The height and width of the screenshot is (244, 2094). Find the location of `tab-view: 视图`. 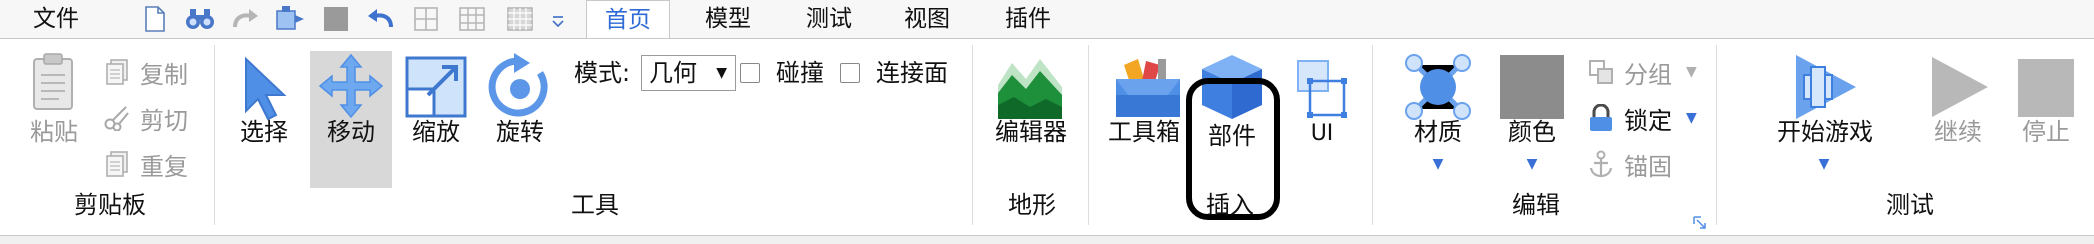

tab-view: 视图 is located at coordinates (927, 19).